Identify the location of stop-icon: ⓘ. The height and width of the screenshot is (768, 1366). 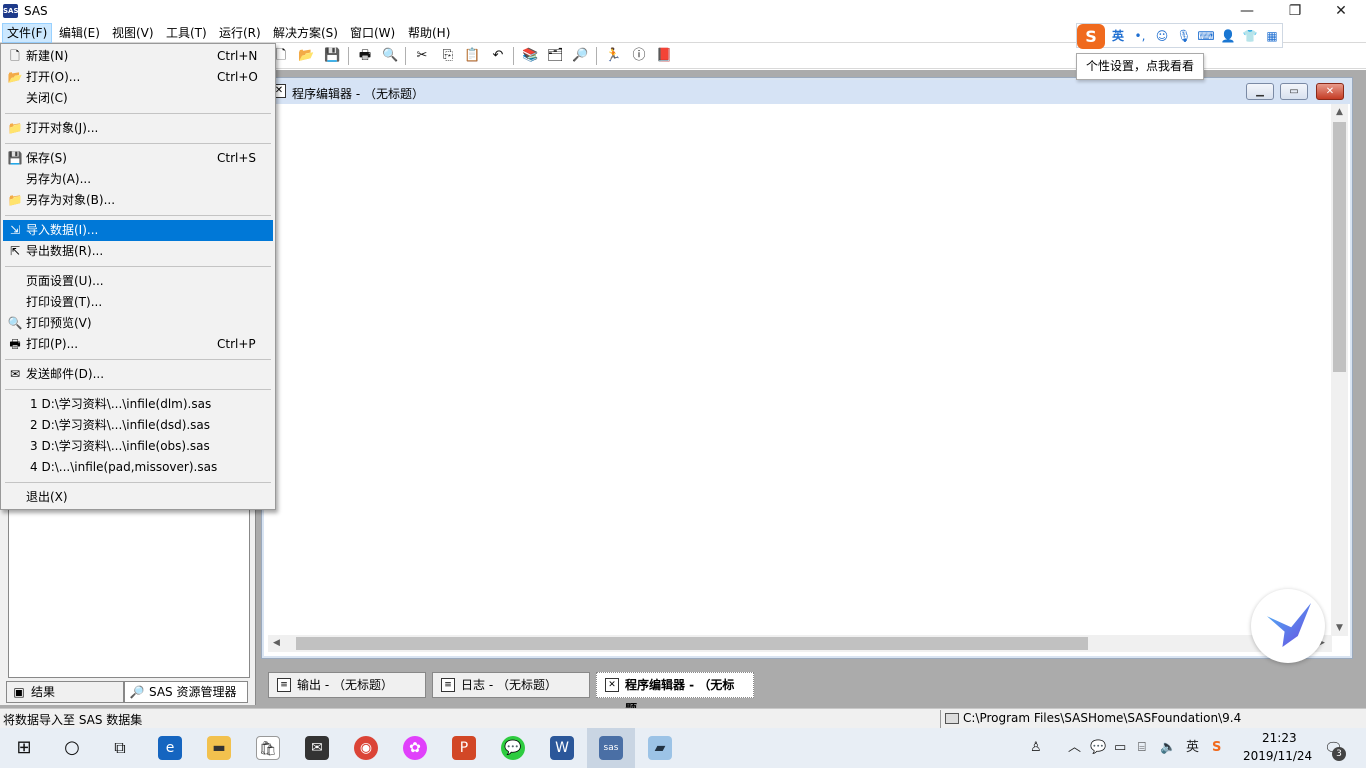
(639, 56).